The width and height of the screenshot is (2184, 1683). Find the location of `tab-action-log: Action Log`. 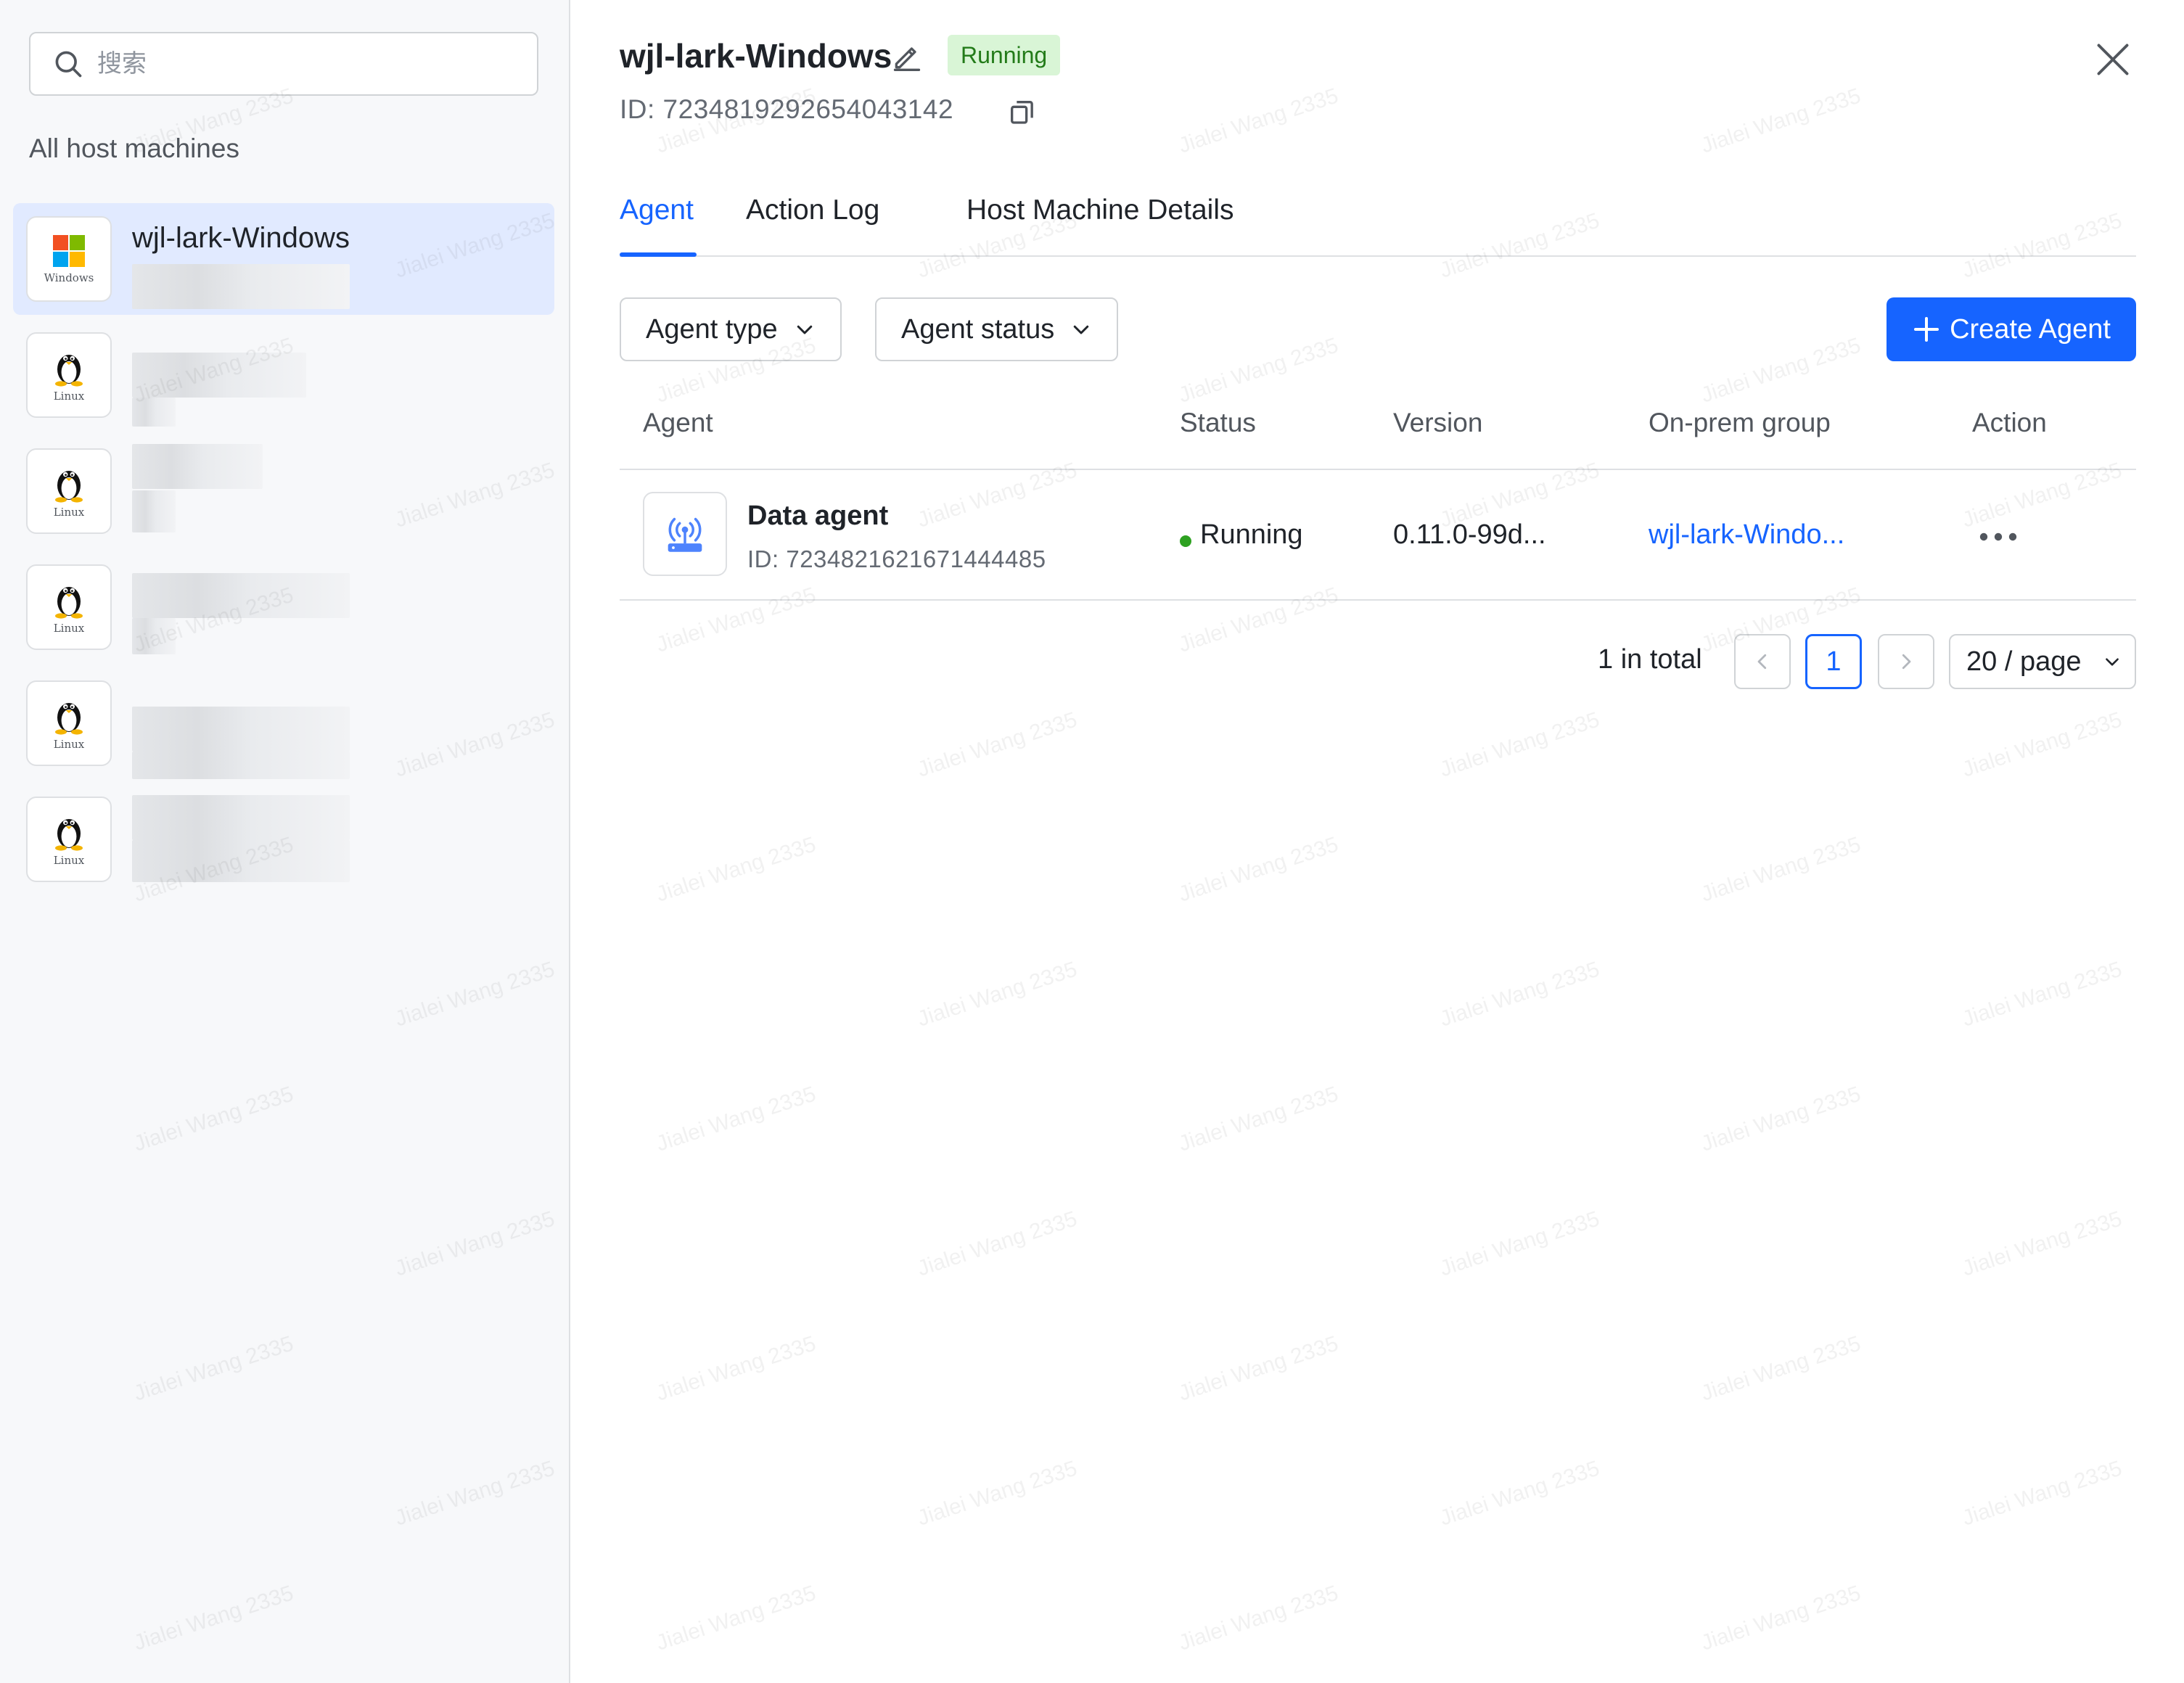

tab-action-log: Action Log is located at coordinates (813, 210).